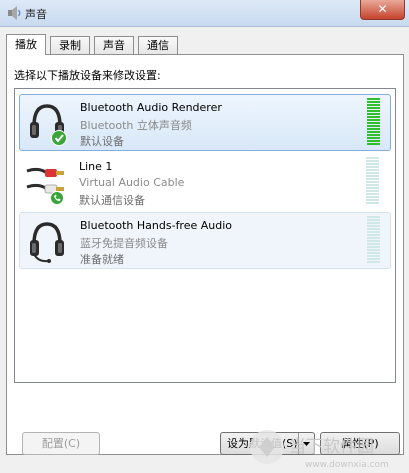 The width and height of the screenshot is (409, 473). I want to click on device-line-1: Line 1 Virtual Audio Cable 默认通信设备, so click(204, 181).